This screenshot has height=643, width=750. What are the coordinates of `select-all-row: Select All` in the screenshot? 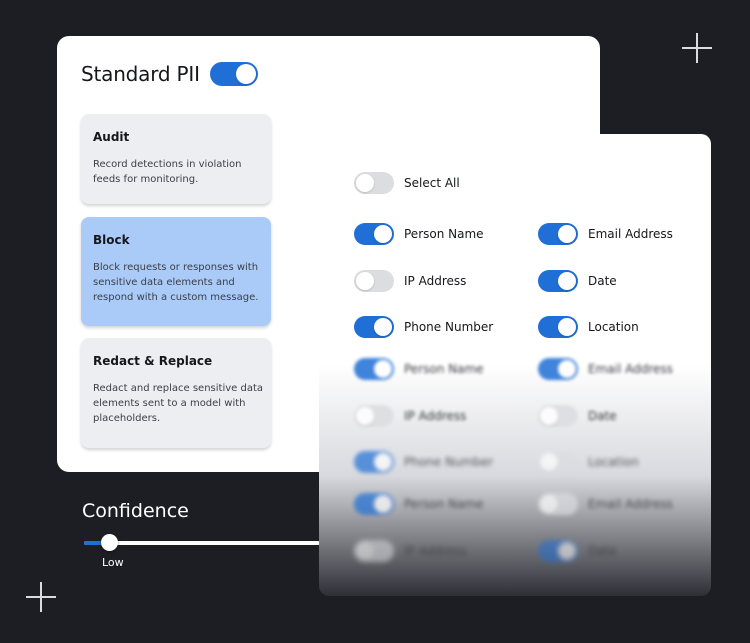 It's located at (407, 183).